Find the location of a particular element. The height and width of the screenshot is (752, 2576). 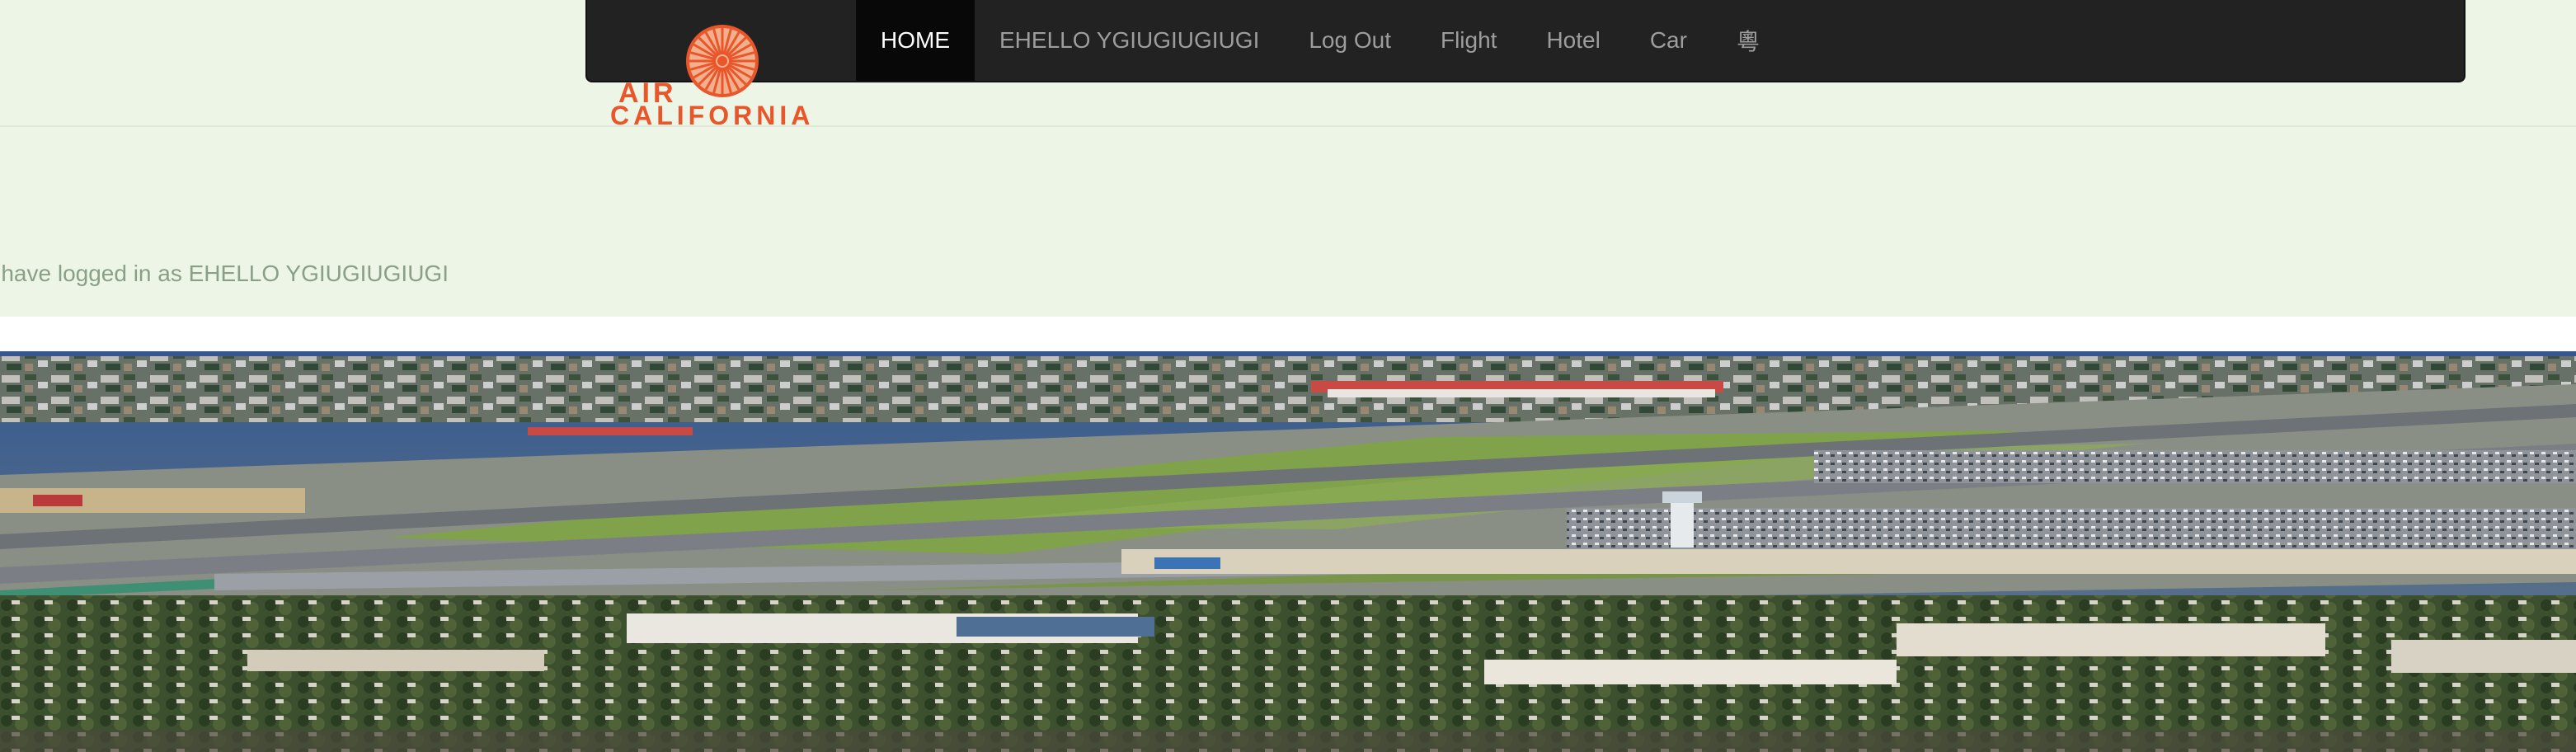

nav-log-out: Log Out is located at coordinates (1350, 41).